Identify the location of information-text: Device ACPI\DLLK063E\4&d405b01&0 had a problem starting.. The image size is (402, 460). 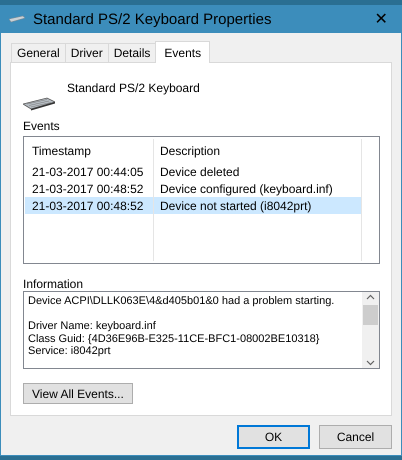
(182, 301).